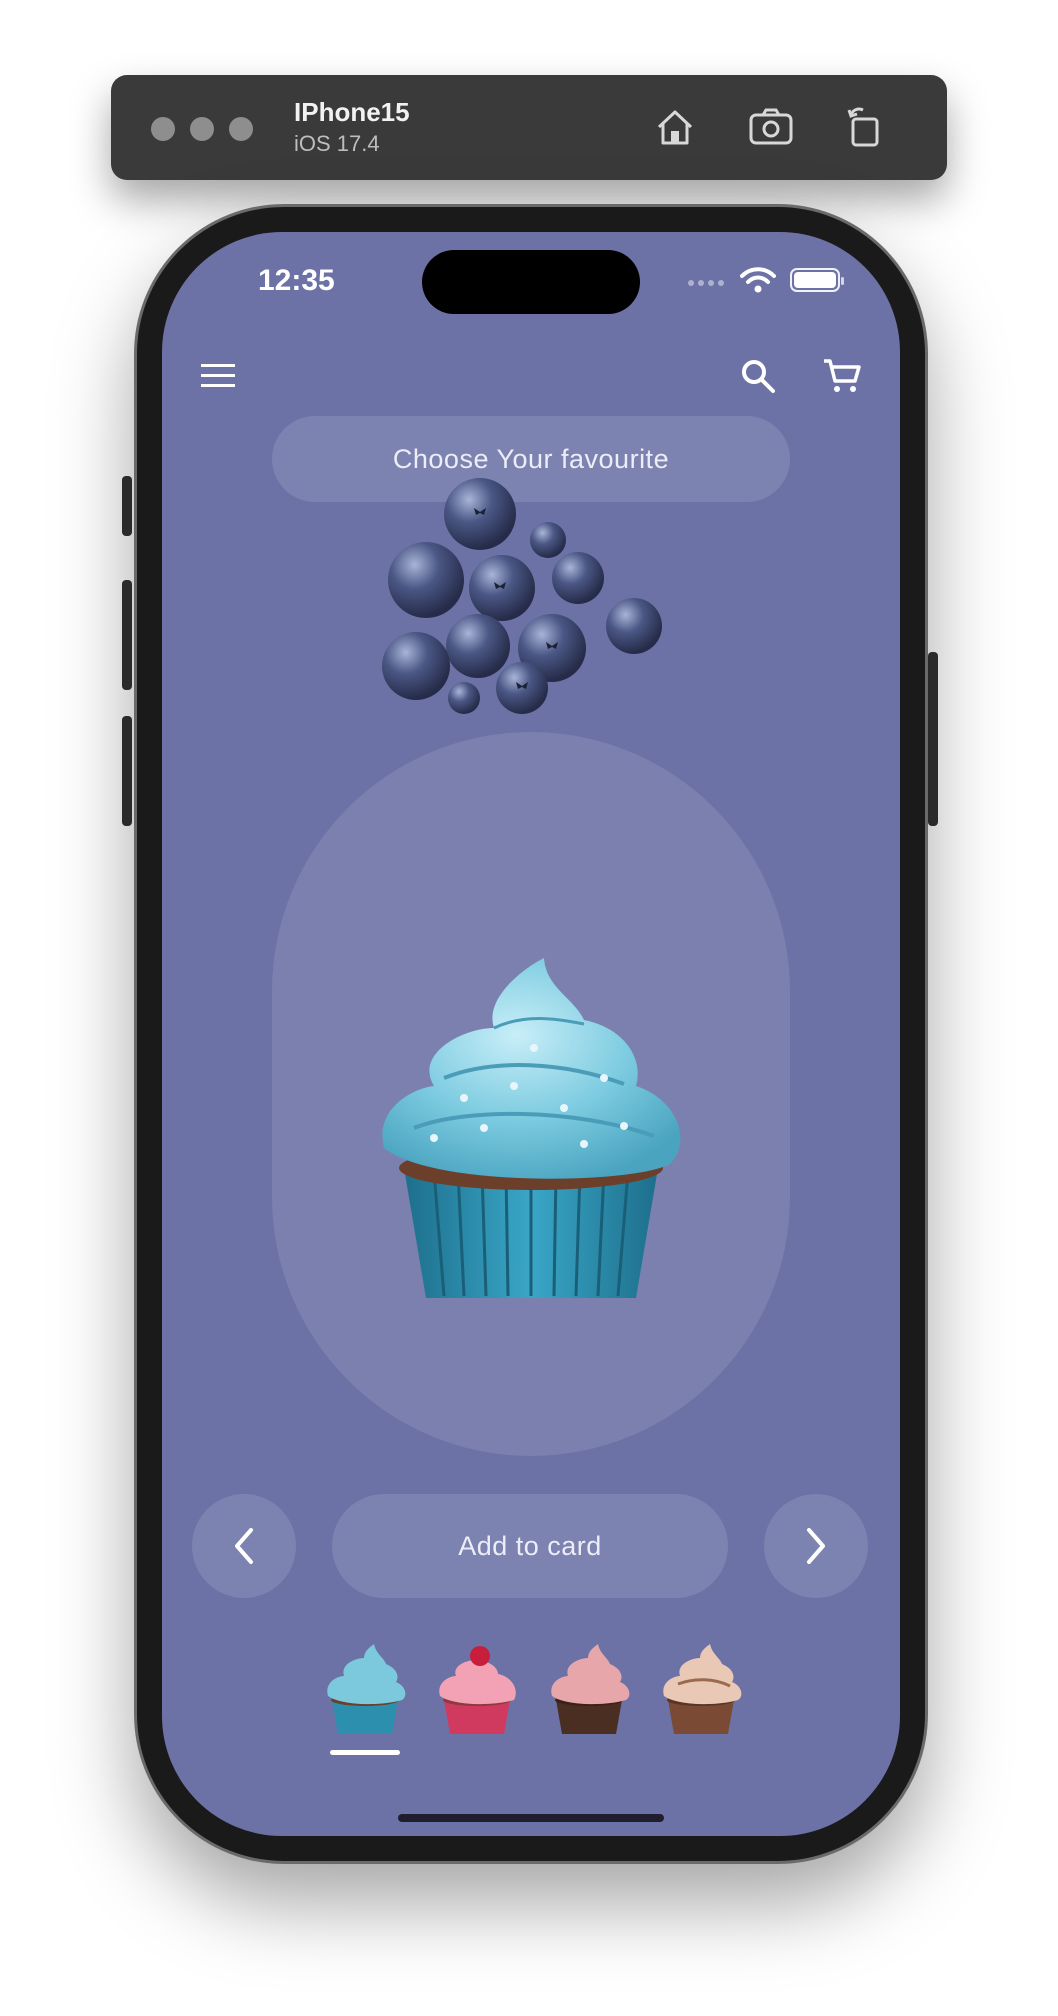 Image resolution: width=1058 pixels, height=2016 pixels. What do you see at coordinates (531, 1818) in the screenshot?
I see `home-indicator` at bounding box center [531, 1818].